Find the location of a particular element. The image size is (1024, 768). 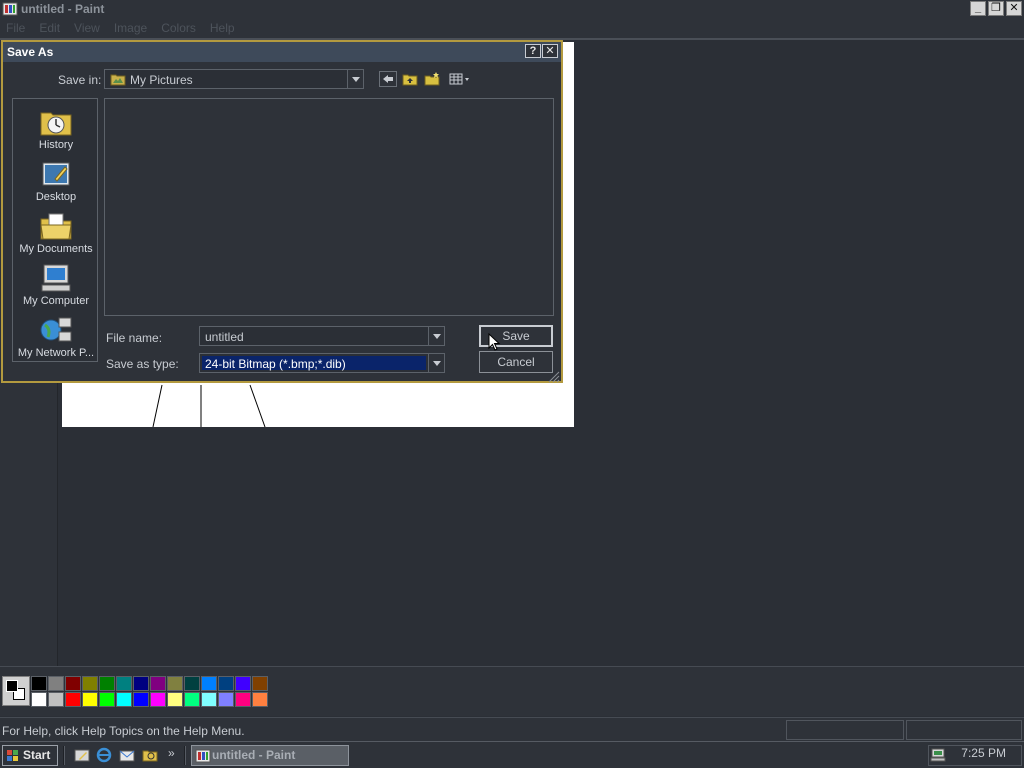

windows-explorer-icon is located at coordinates (150, 755).